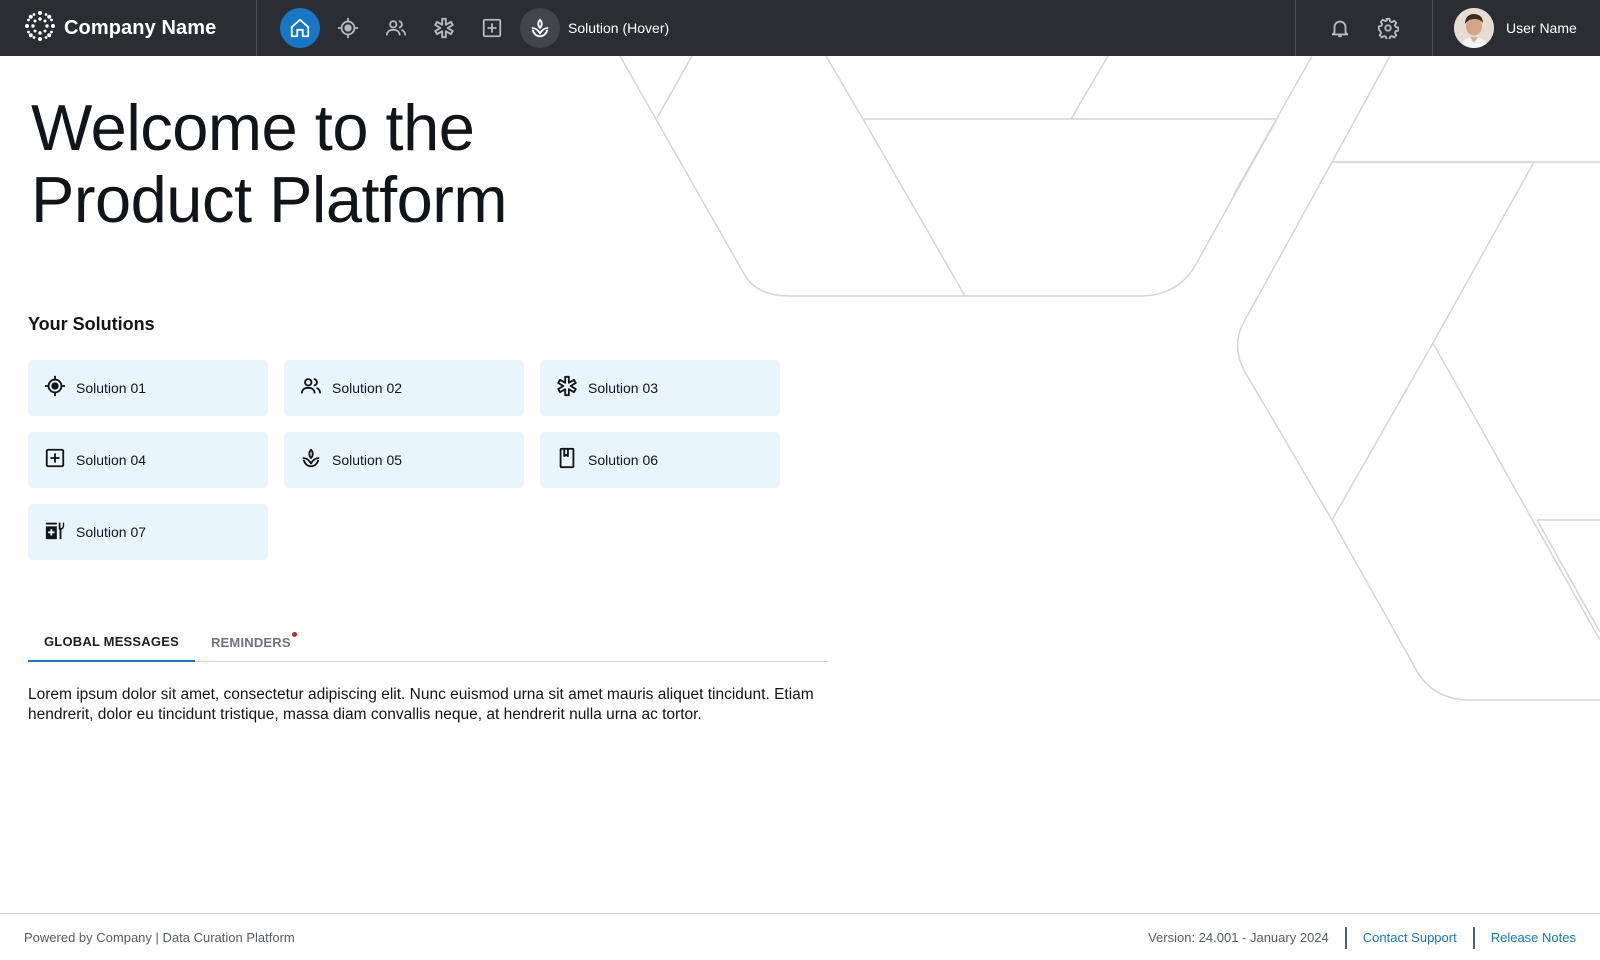  I want to click on nav-solution-01-button, so click(348, 28).